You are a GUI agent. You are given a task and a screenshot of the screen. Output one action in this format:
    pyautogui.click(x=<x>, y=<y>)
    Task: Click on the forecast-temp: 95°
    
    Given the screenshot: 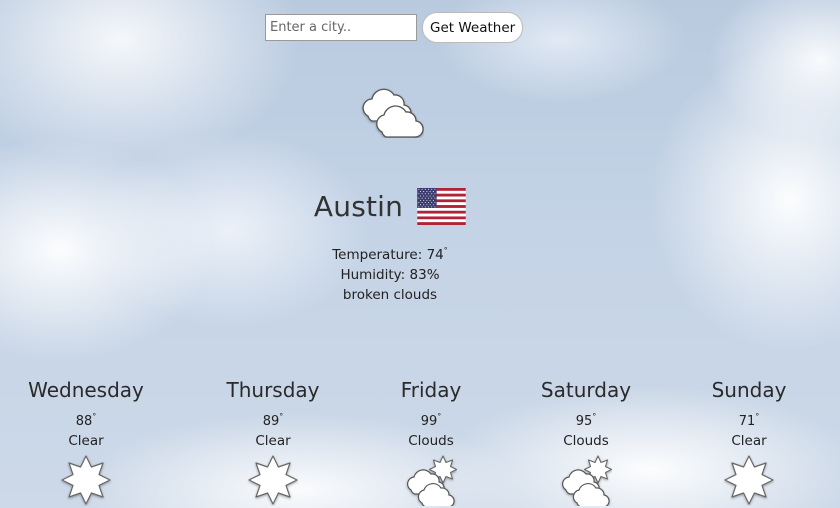 What is the action you would take?
    pyautogui.click(x=586, y=419)
    